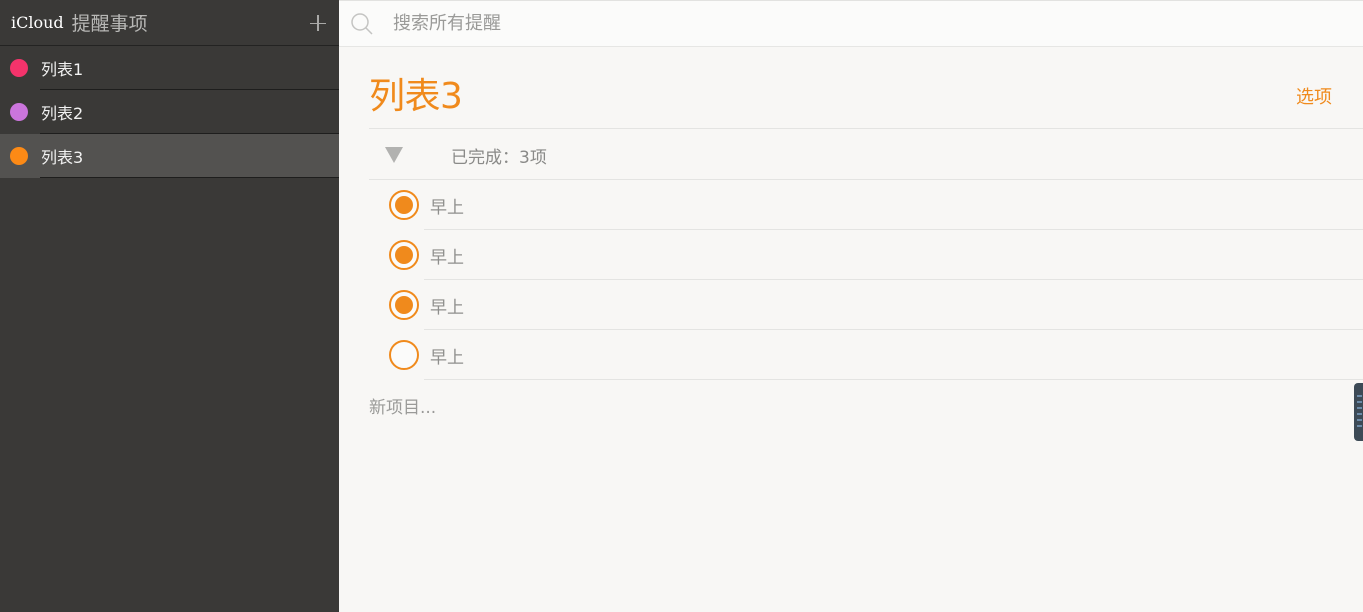 This screenshot has height=612, width=1363. Describe the element at coordinates (109, 24) in the screenshot. I see `app-title: 提醒事项` at that location.